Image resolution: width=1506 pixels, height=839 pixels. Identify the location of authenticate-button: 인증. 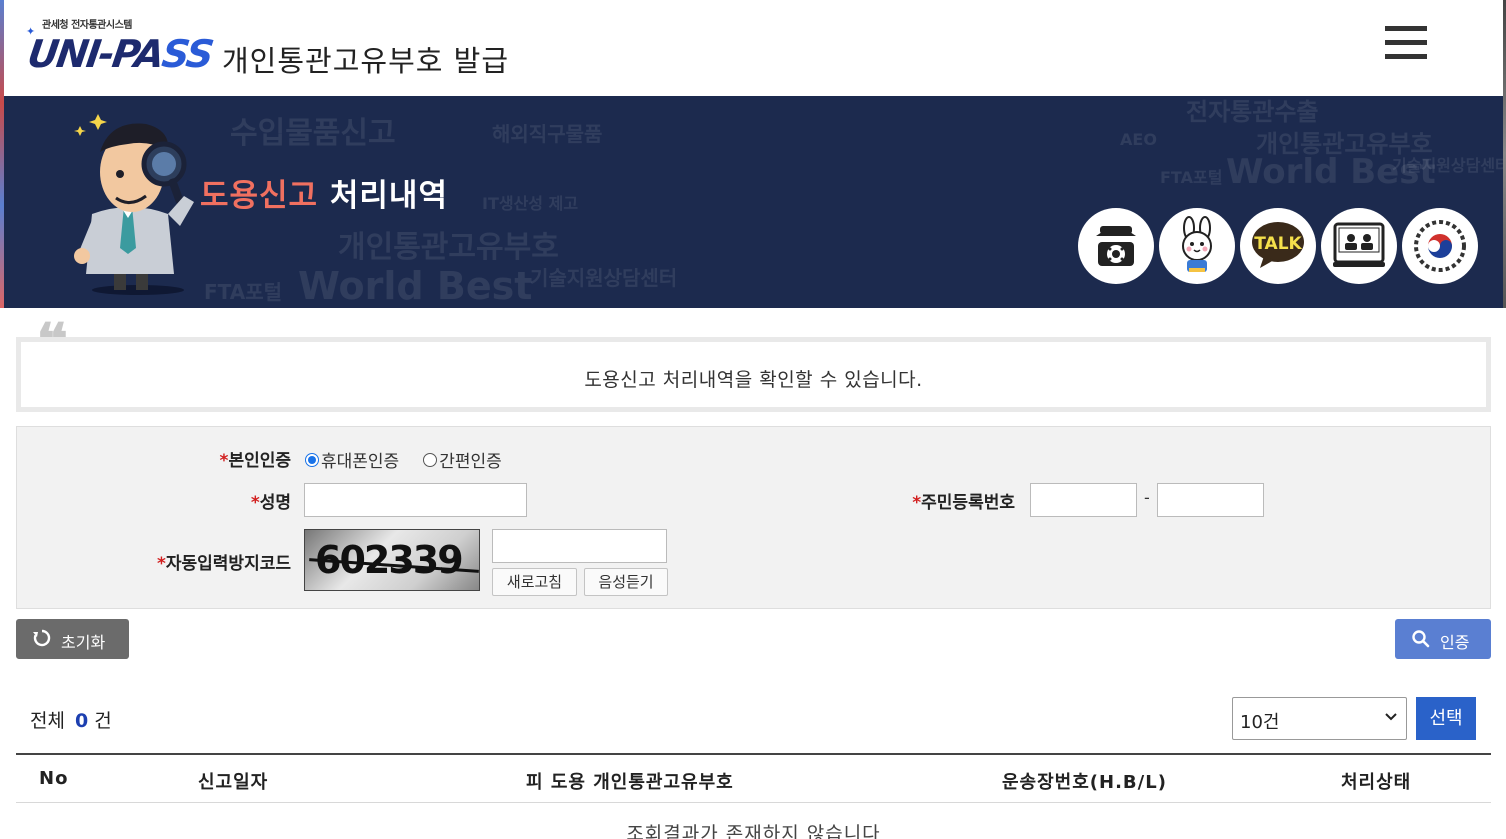
(1443, 639).